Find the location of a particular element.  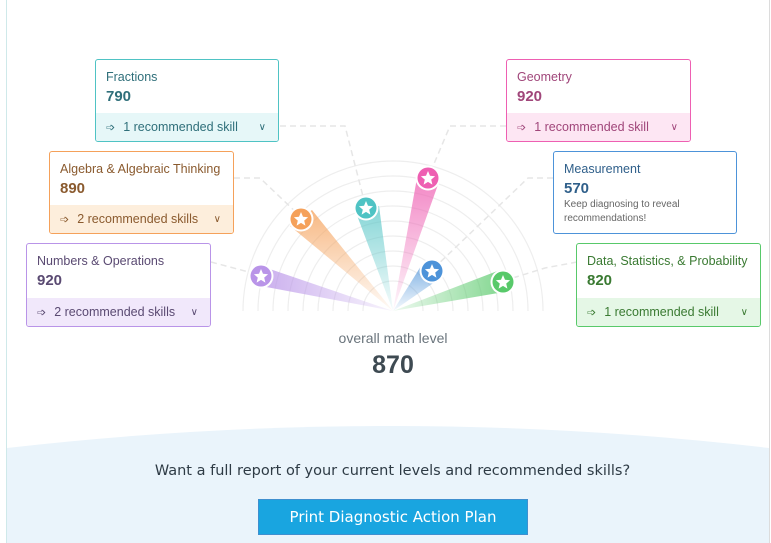

card-connectors is located at coordinates (394, 203).